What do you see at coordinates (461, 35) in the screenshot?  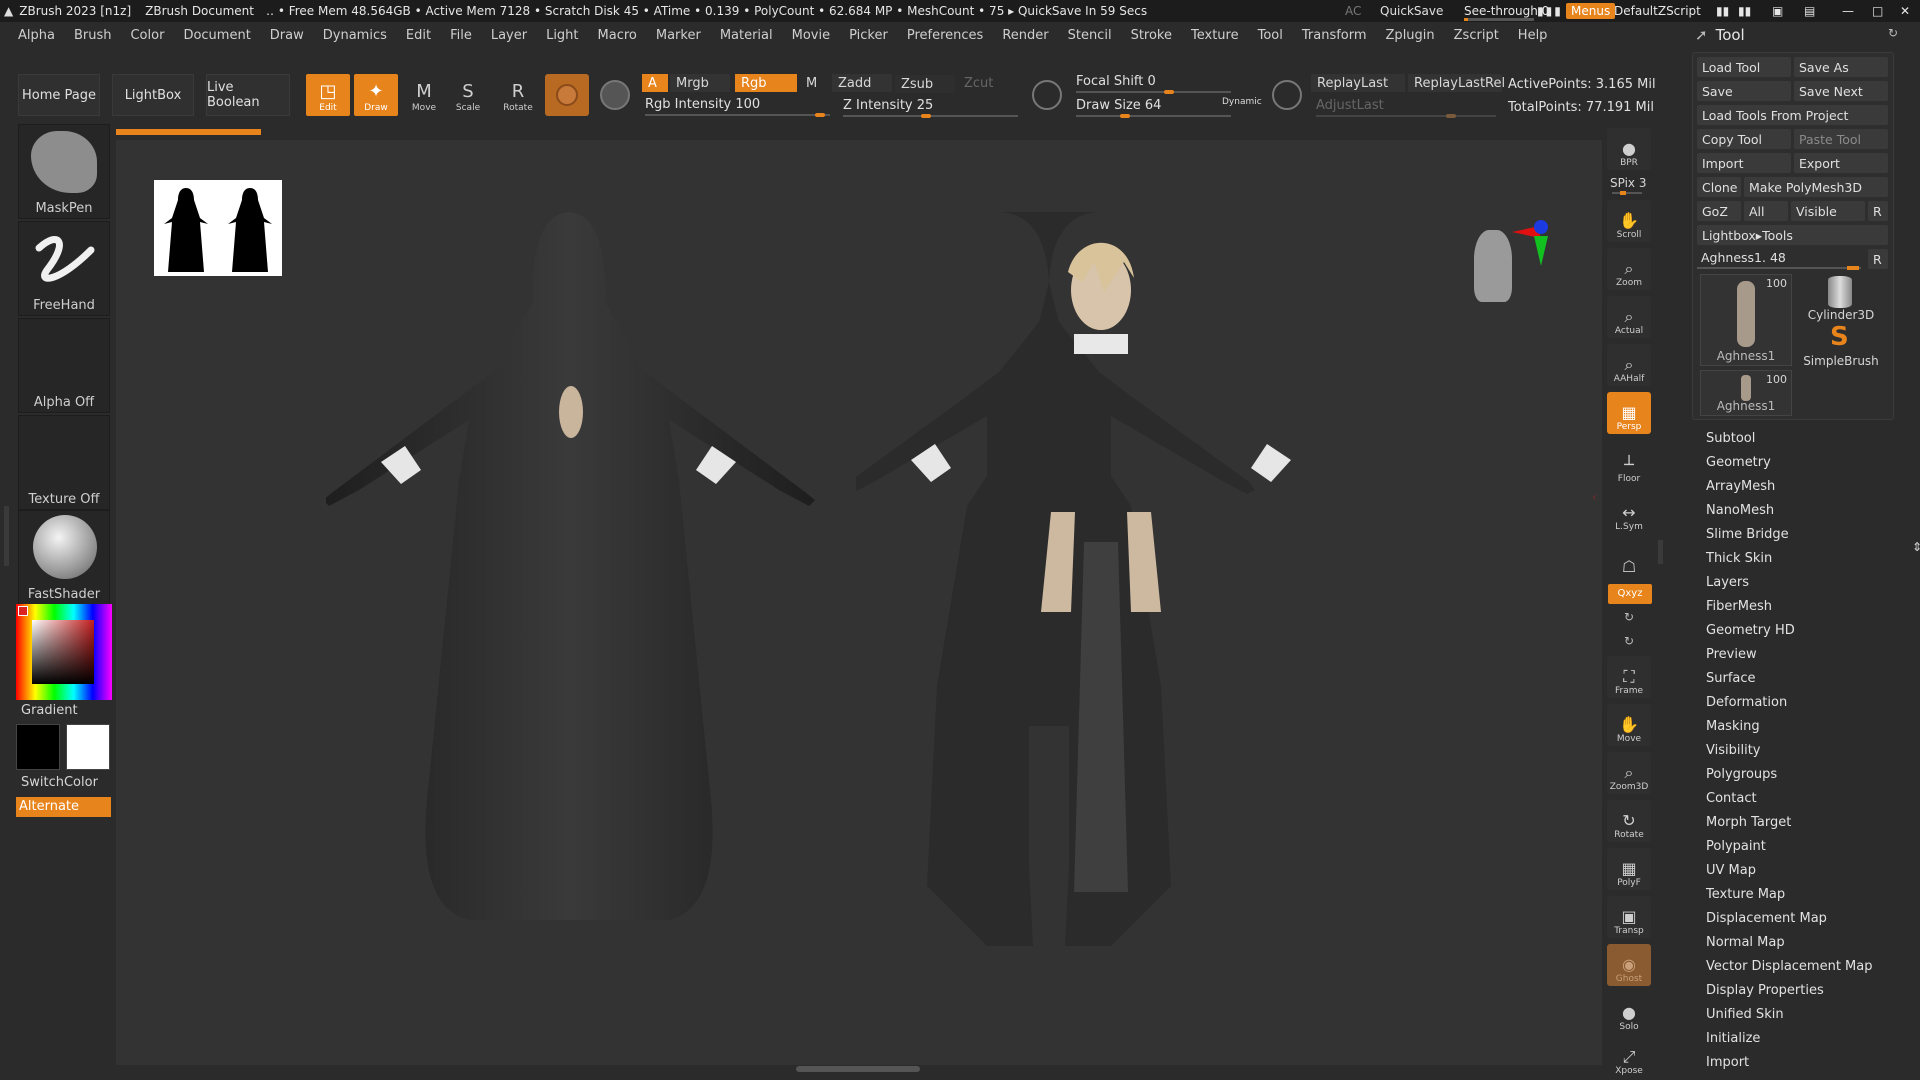 I see `menu-file: File` at bounding box center [461, 35].